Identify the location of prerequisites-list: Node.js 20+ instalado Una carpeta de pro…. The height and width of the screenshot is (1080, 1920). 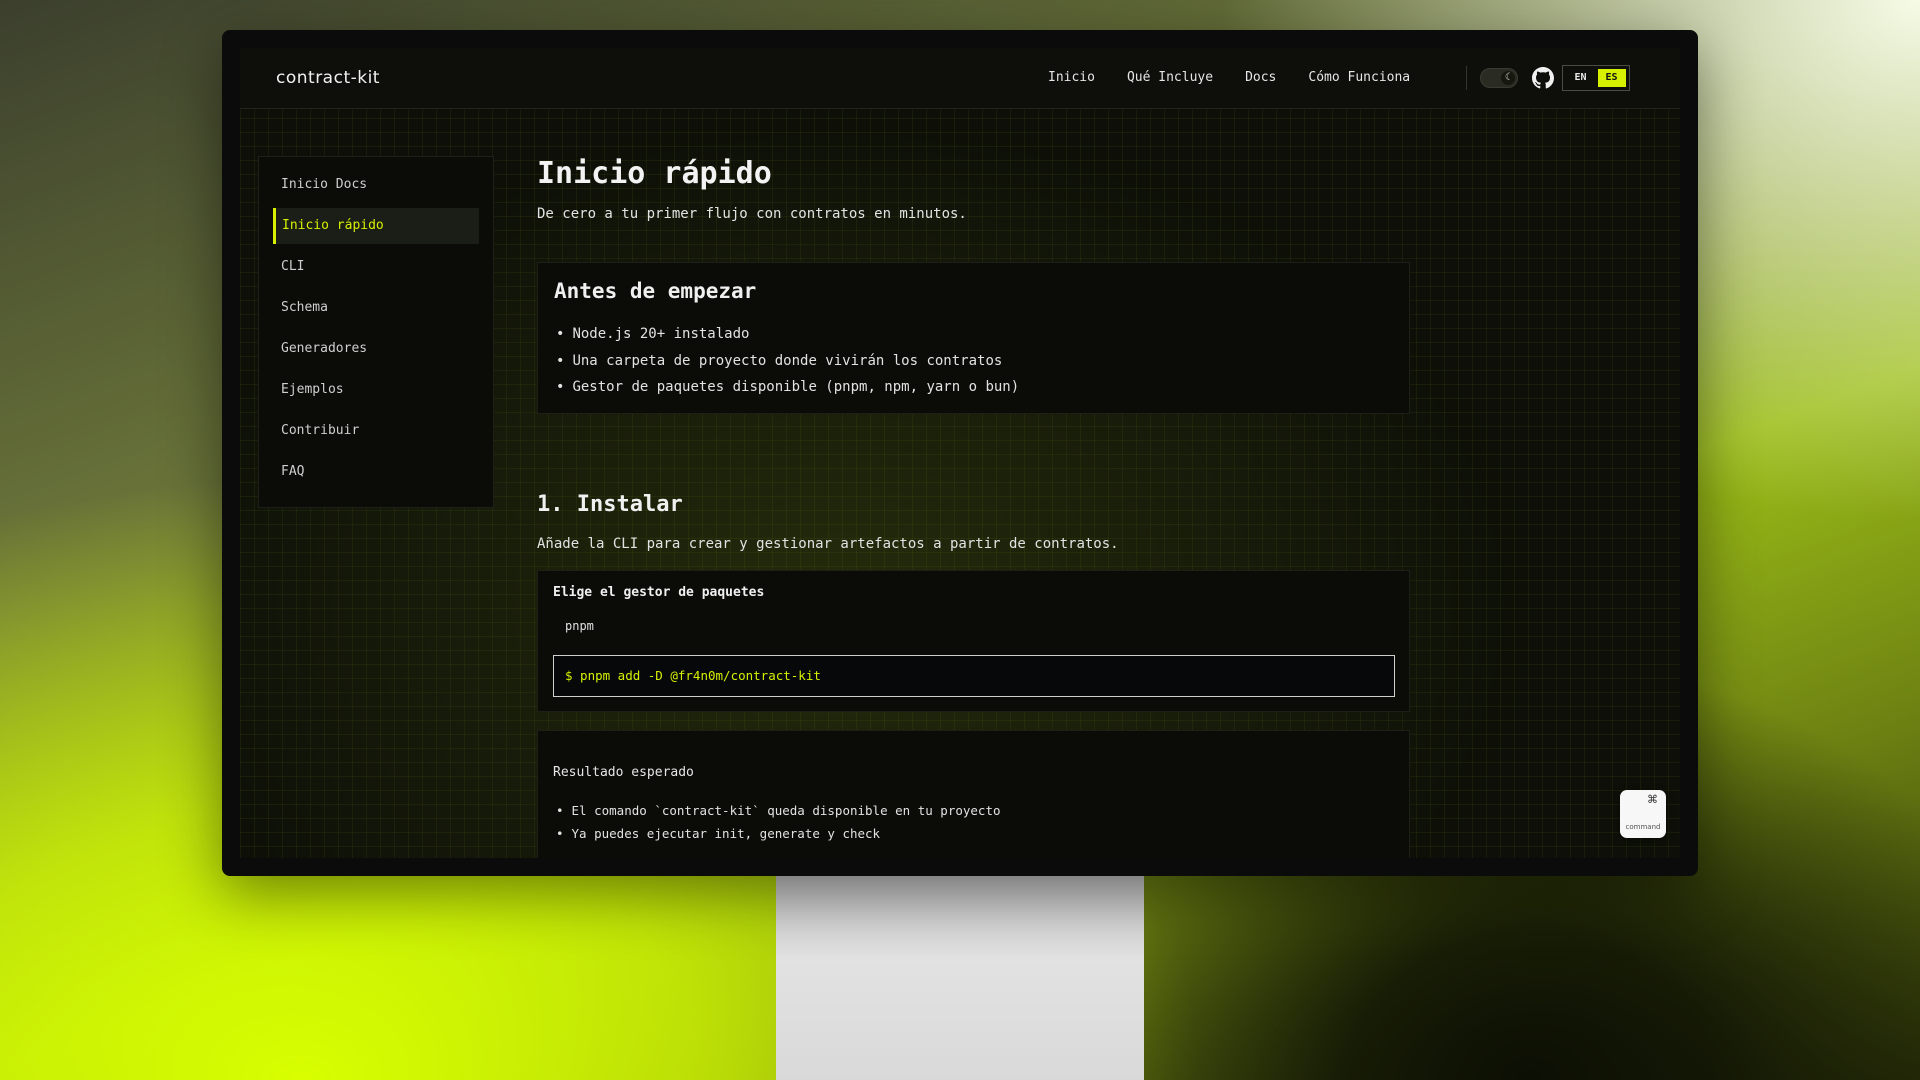
(787, 361).